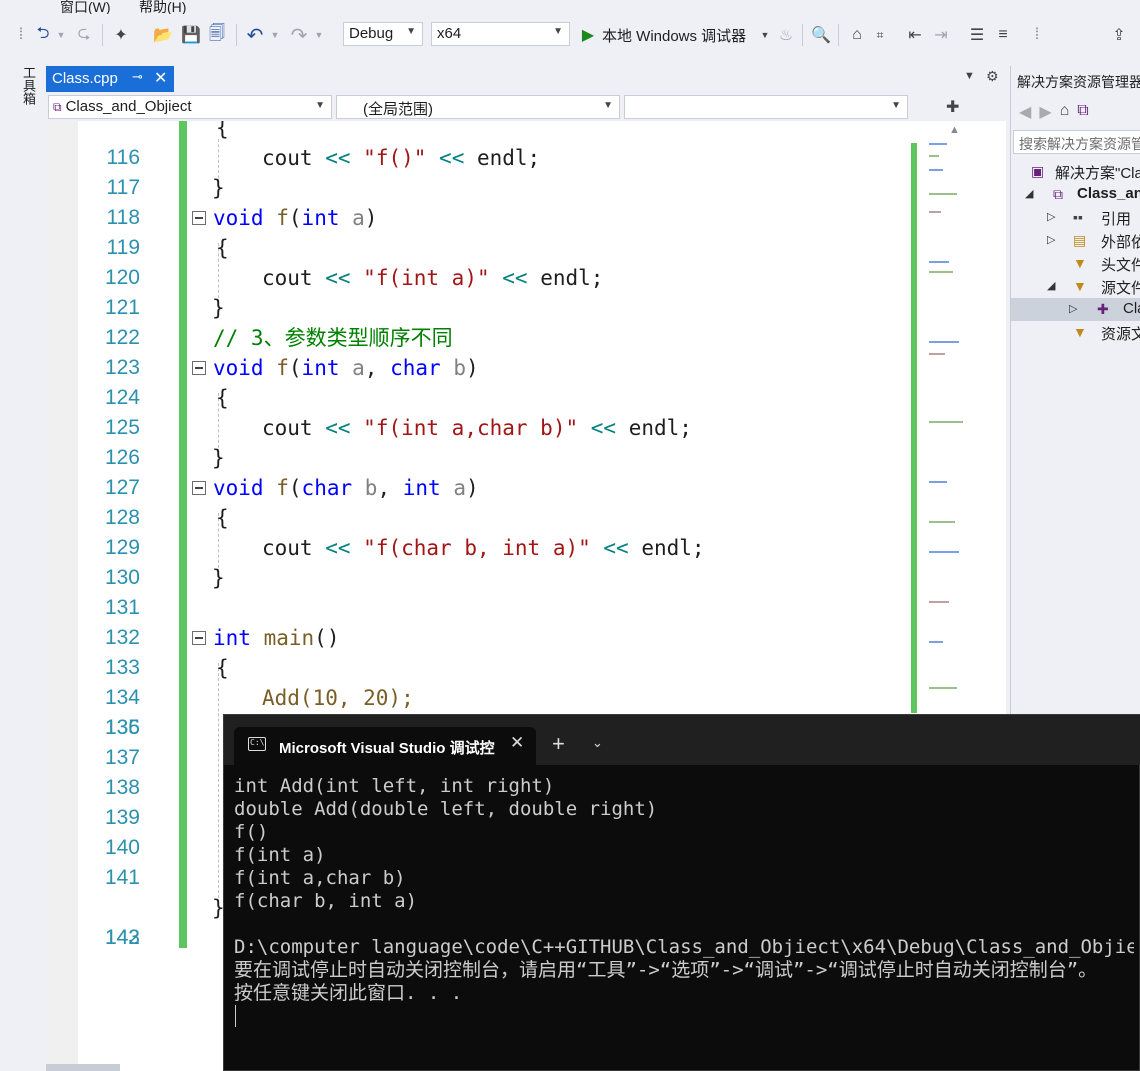 The image size is (1140, 1071). What do you see at coordinates (681, 35) in the screenshot?
I see `start-debugging-button: 本地 Windows 调试器` at bounding box center [681, 35].